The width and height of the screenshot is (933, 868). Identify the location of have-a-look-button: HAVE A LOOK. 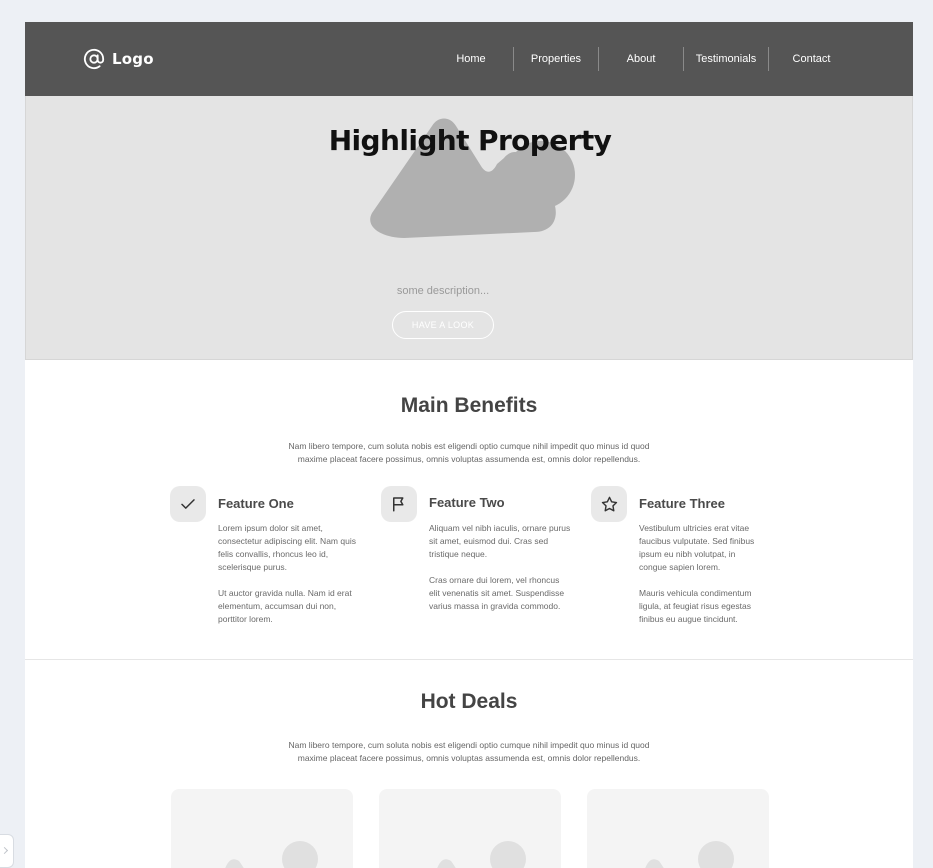
(443, 325).